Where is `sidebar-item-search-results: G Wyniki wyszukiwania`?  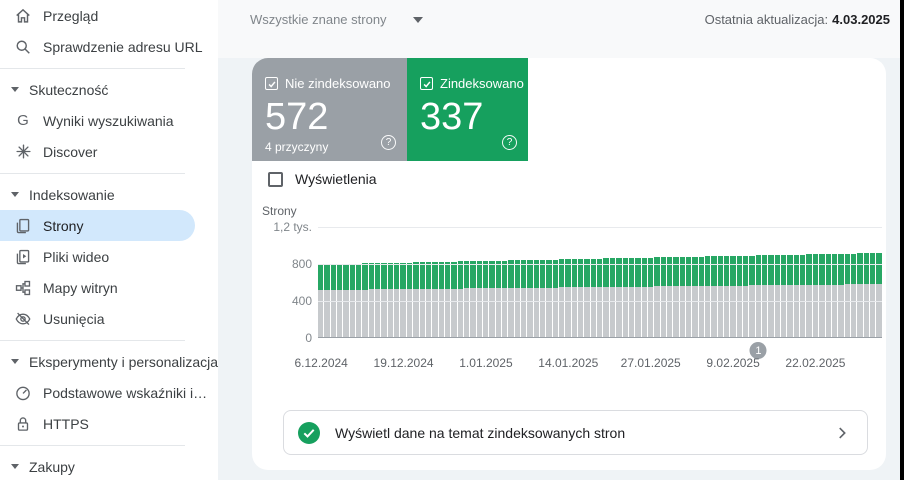
sidebar-item-search-results: G Wyniki wyszukiwania is located at coordinates (109, 120).